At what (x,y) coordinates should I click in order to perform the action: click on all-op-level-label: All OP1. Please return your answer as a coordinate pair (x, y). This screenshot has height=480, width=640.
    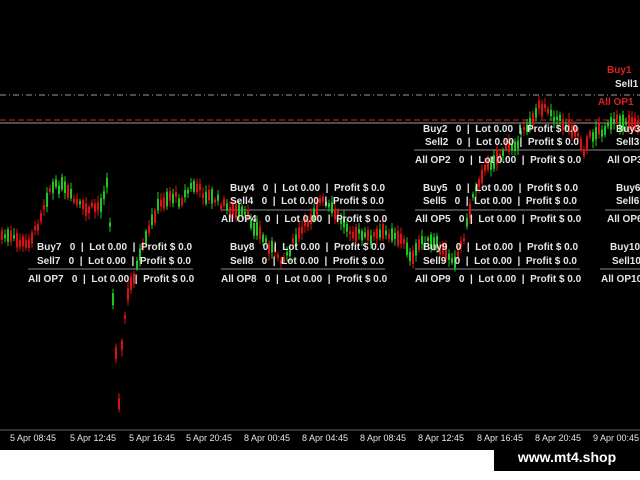
    Looking at the image, I should click on (616, 102).